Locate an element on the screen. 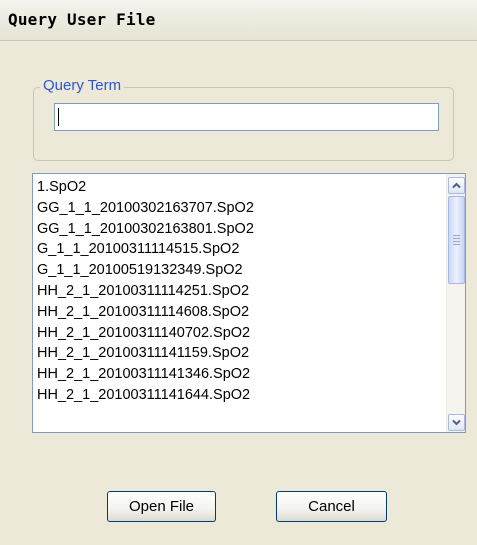 This screenshot has width=477, height=545. list-item: 1.SpO2 is located at coordinates (240, 187).